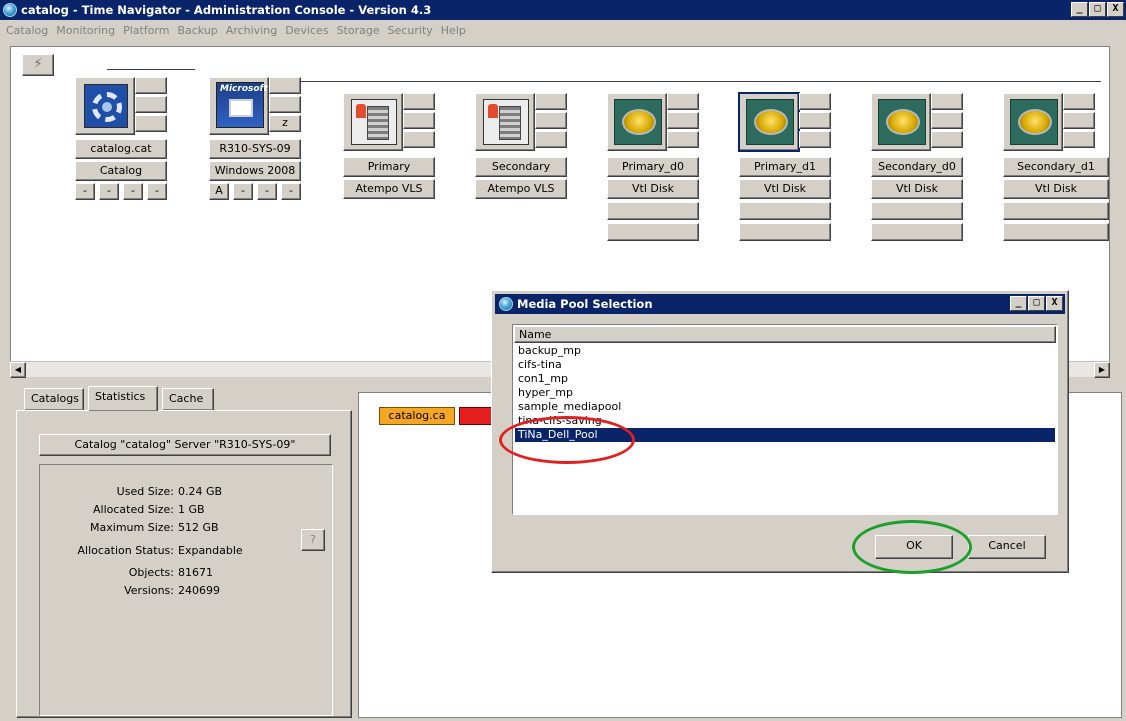 The image size is (1126, 721). I want to click on help-button: ?, so click(313, 540).